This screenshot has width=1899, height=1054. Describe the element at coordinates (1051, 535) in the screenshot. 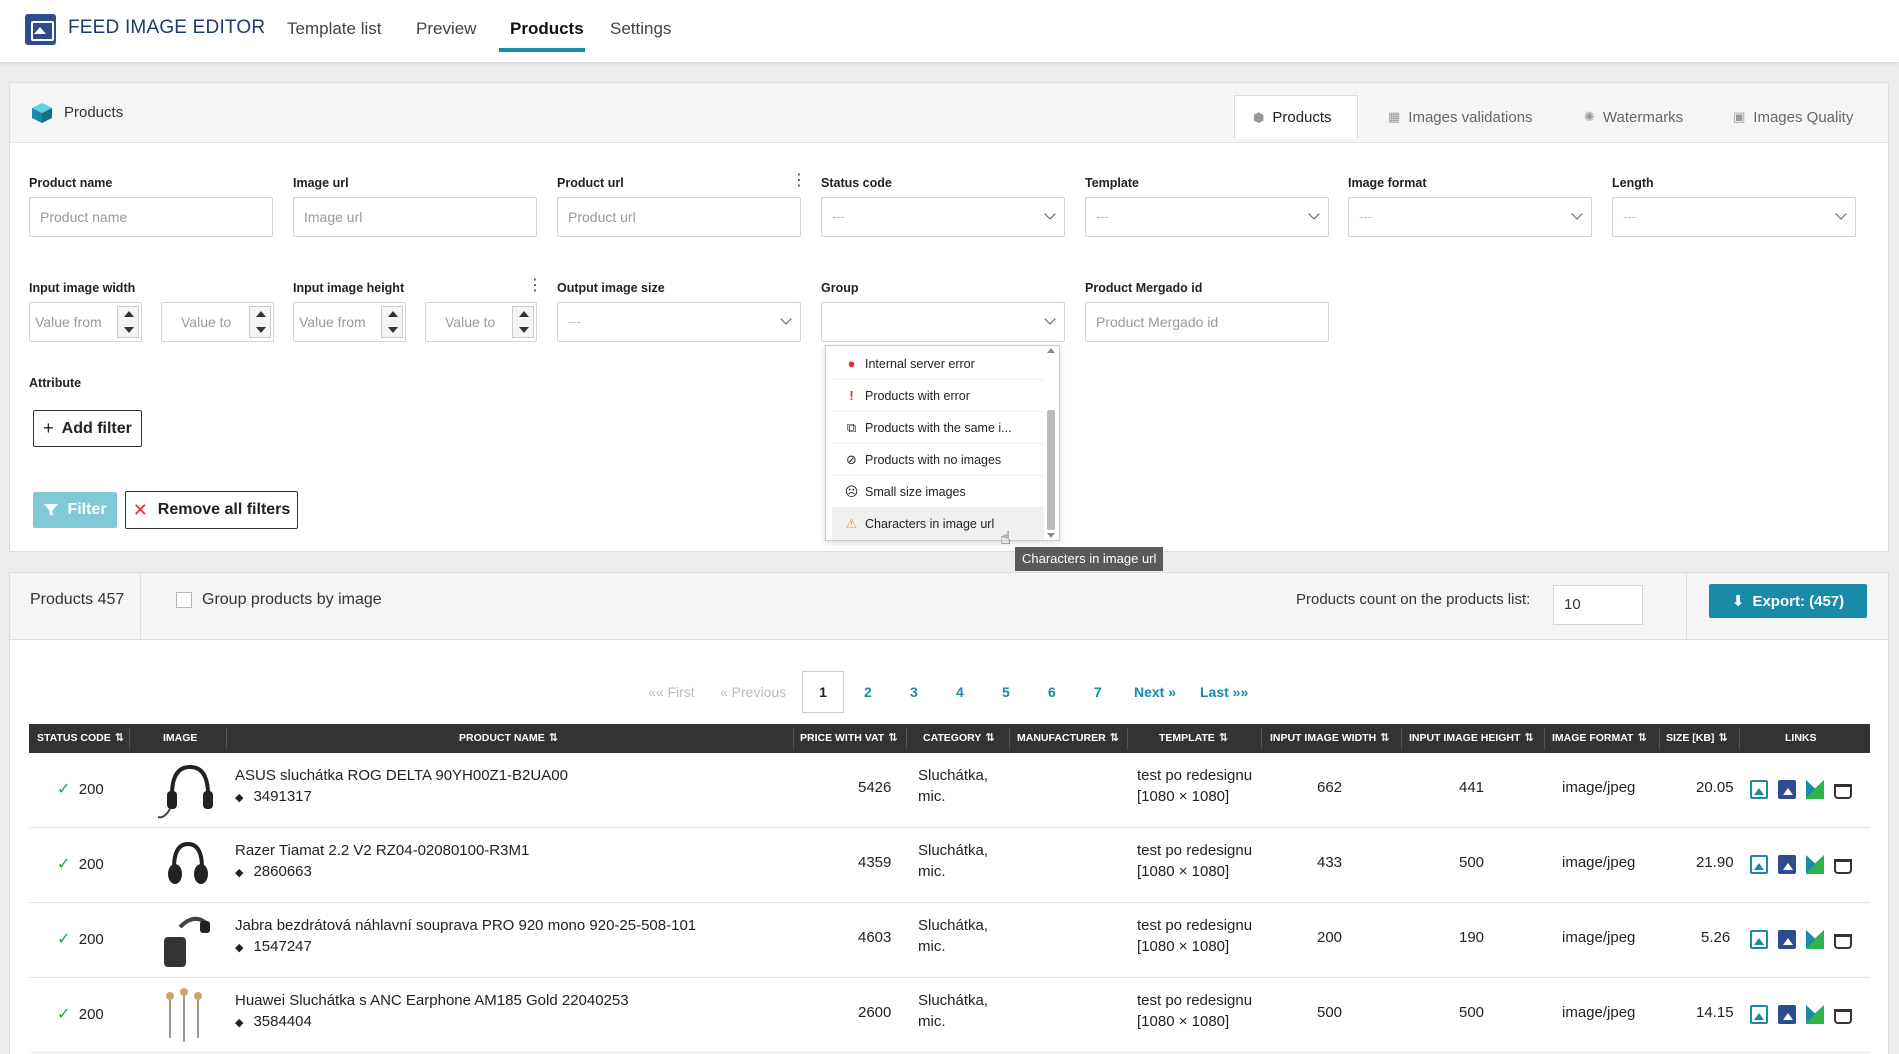

I see `scroll-down-icon` at that location.